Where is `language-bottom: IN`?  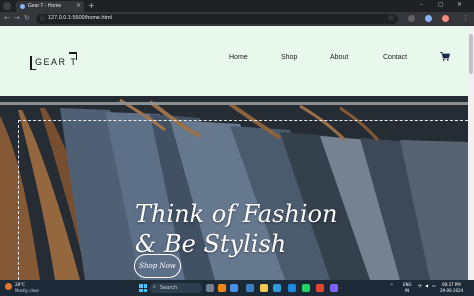 language-bottom: IN is located at coordinates (407, 290).